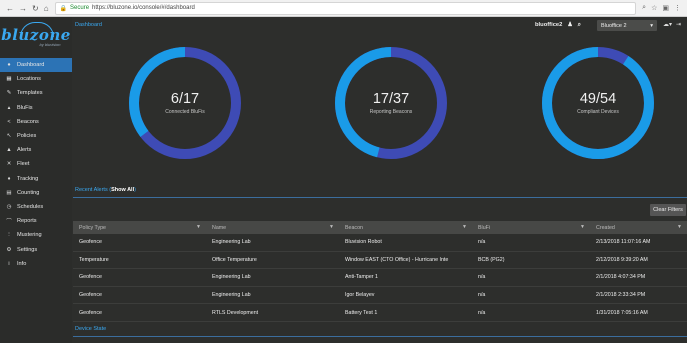 The image size is (687, 343). Describe the element at coordinates (185, 98) in the screenshot. I see `donut-value: 6/17` at that location.